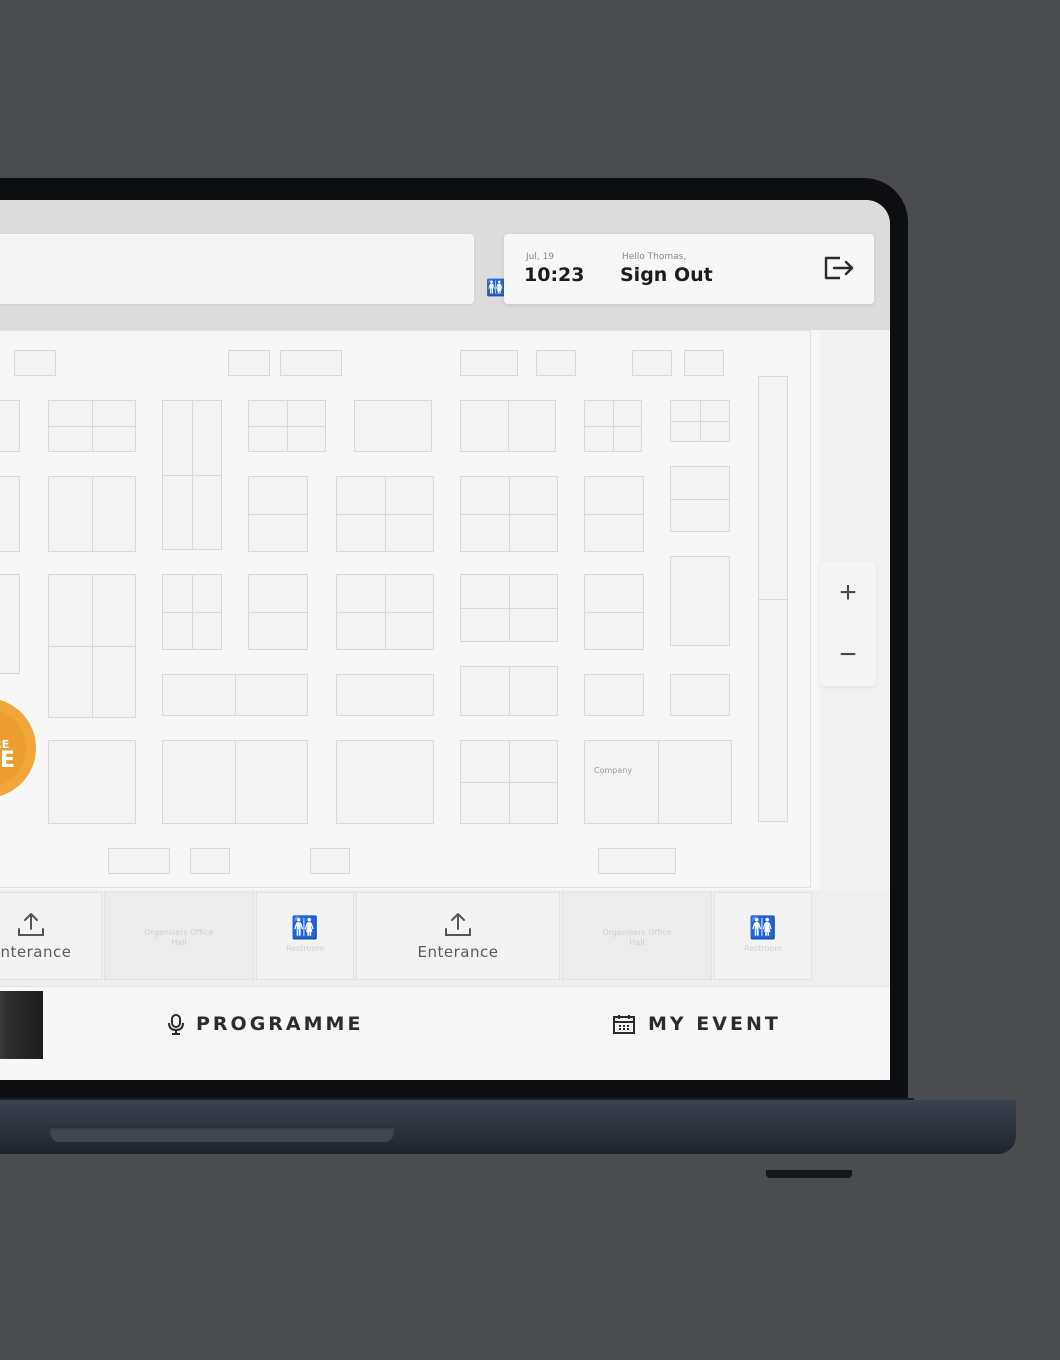 The height and width of the screenshot is (1360, 1060). What do you see at coordinates (809, 1174) in the screenshot?
I see `laptop-foot` at bounding box center [809, 1174].